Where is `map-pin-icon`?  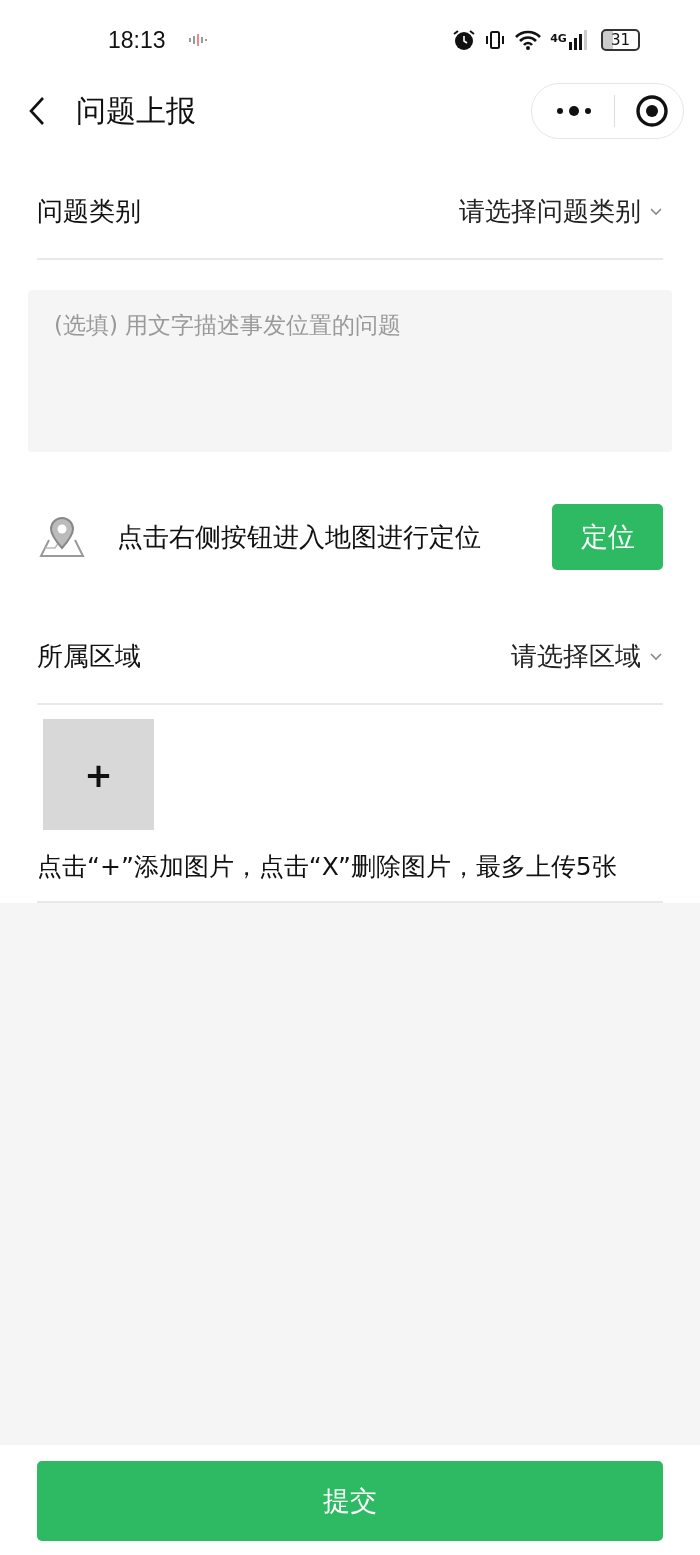 map-pin-icon is located at coordinates (62, 537).